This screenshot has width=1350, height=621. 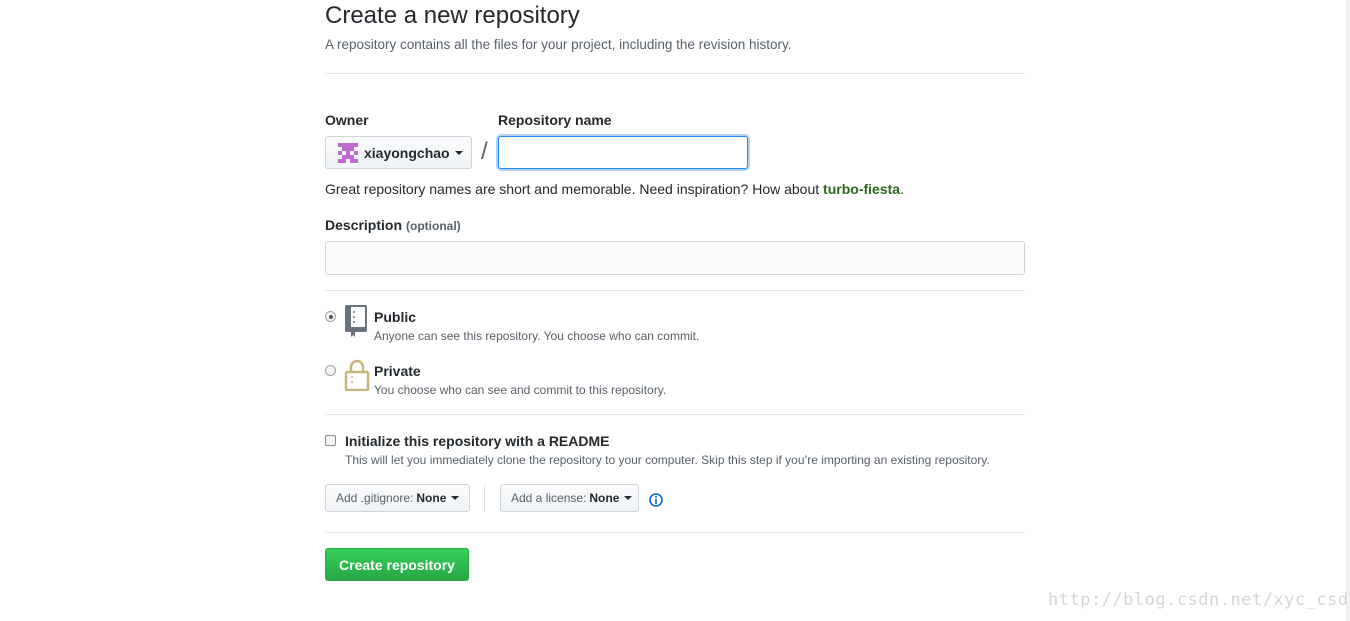 I want to click on description-label-text: Description, so click(x=364, y=225).